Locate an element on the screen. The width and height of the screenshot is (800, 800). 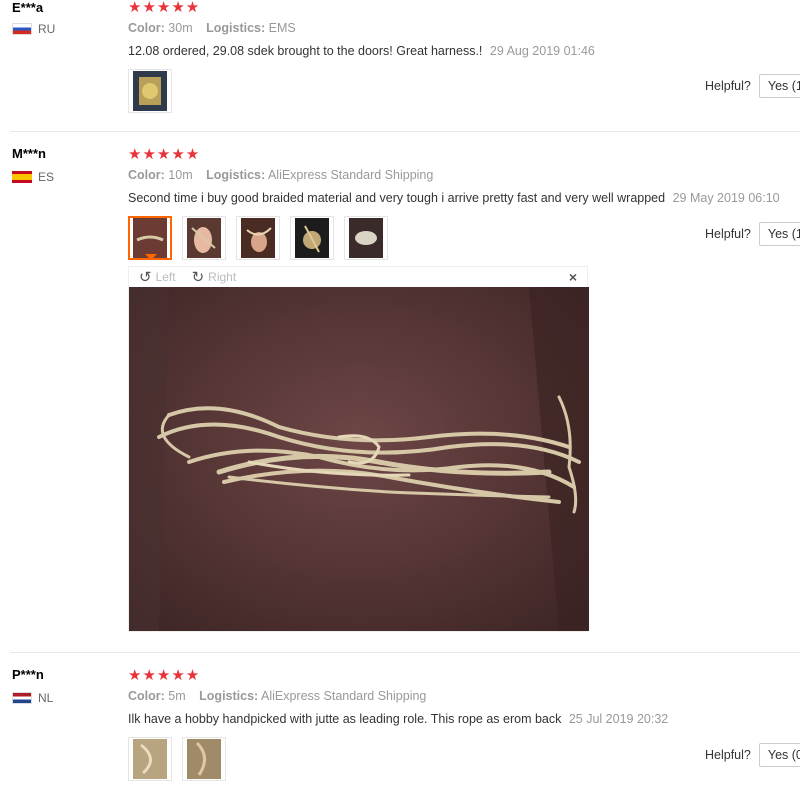
helpful-yes-button: Yes (0 is located at coordinates (779, 755).